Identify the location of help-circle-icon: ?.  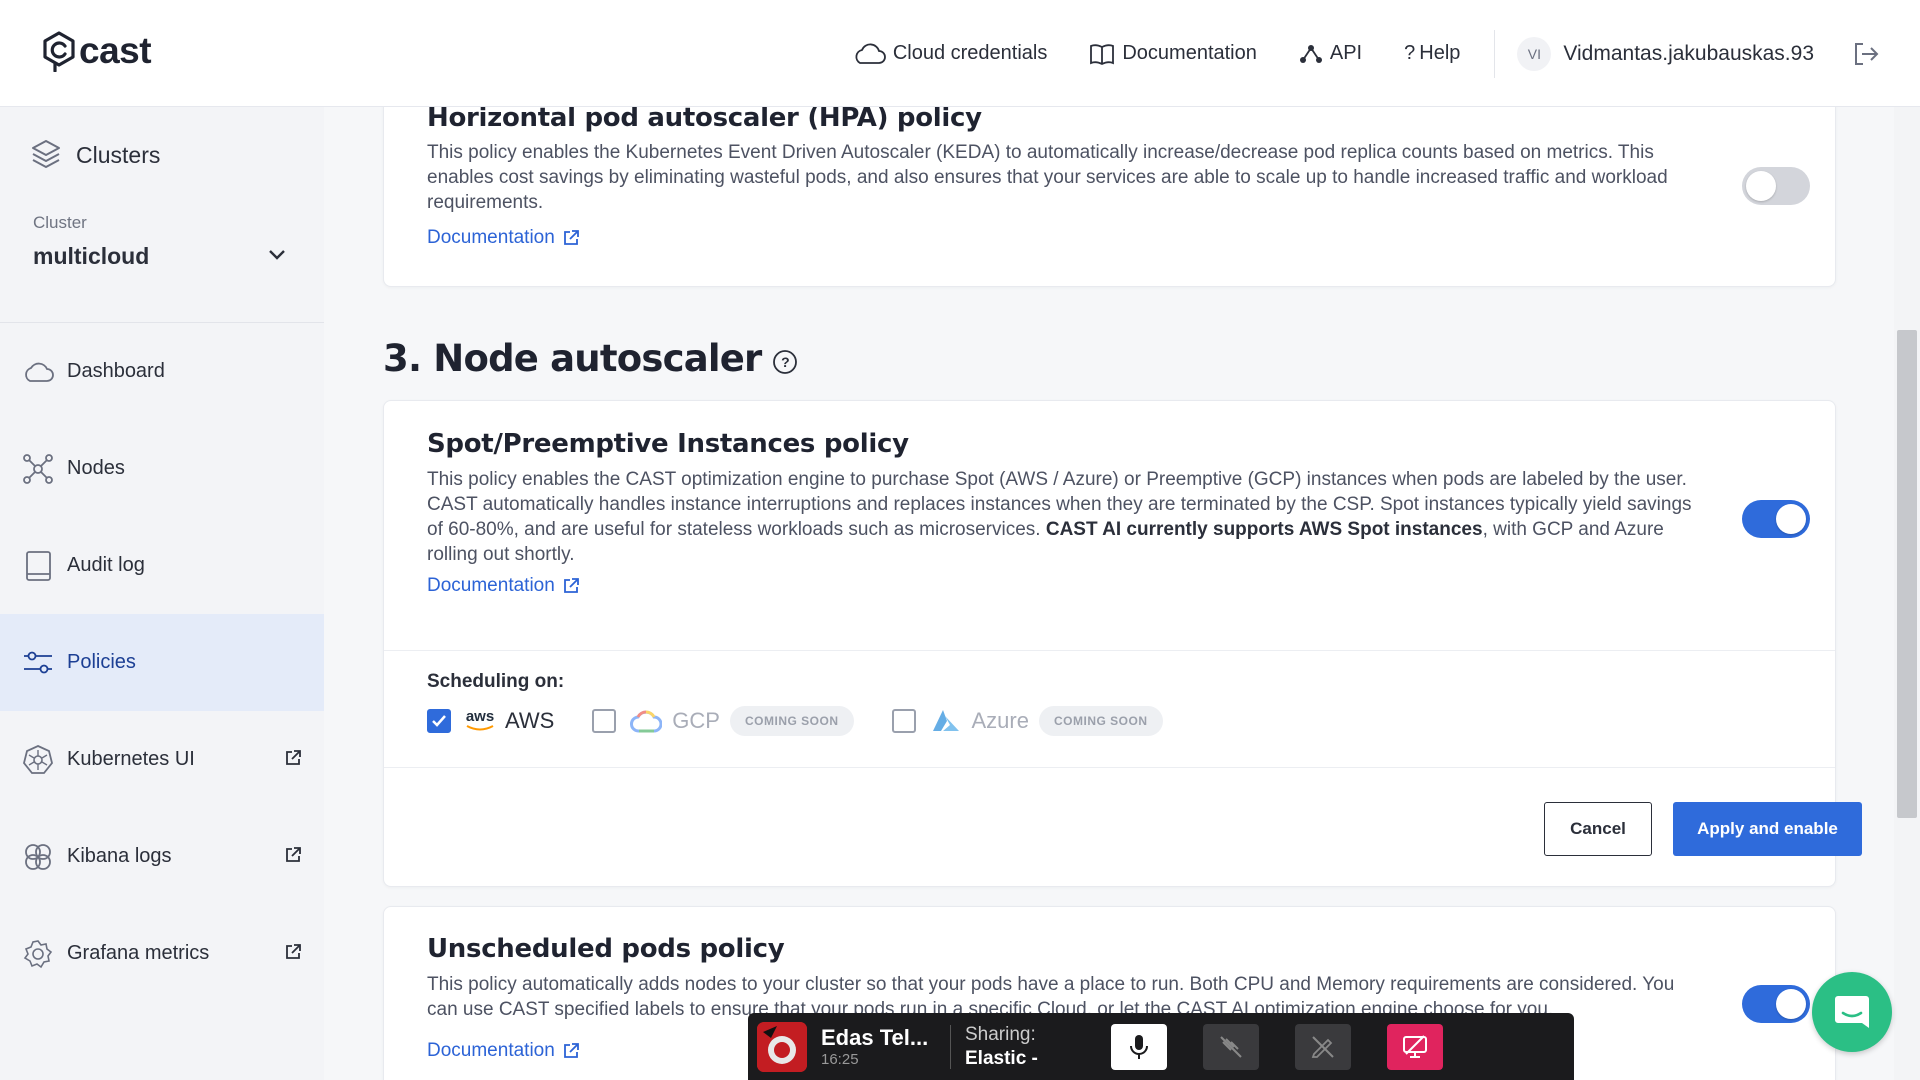
(785, 362).